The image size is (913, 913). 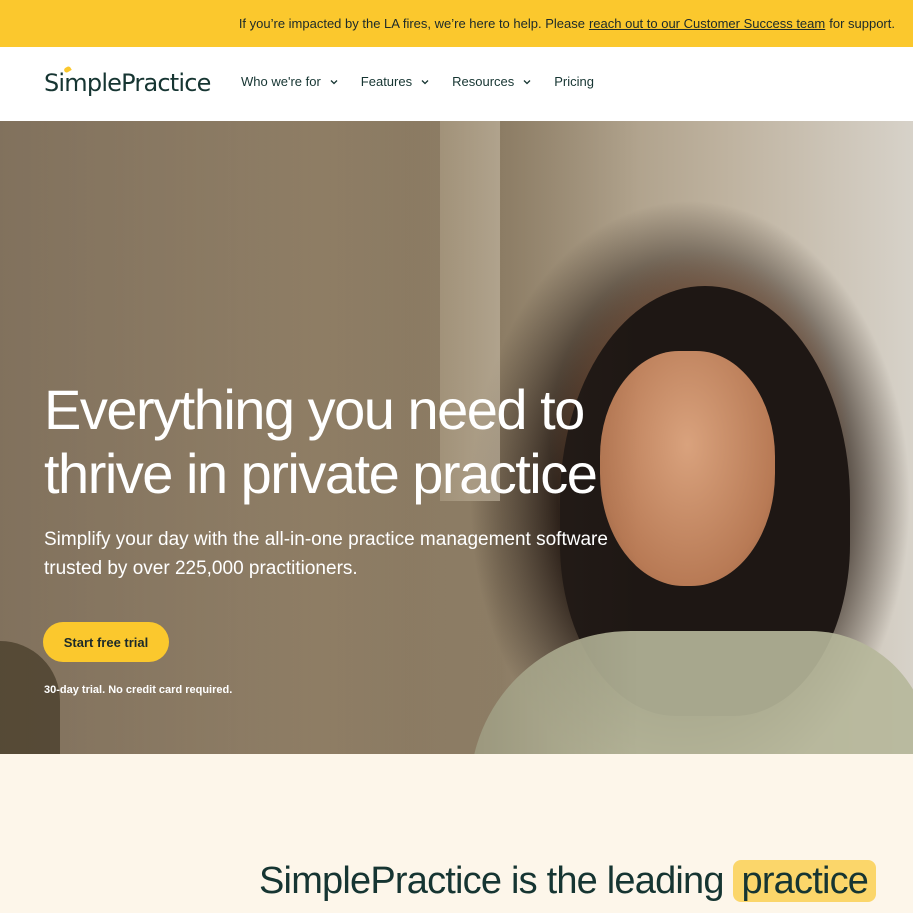 I want to click on banner-text-end: for support., so click(x=862, y=23).